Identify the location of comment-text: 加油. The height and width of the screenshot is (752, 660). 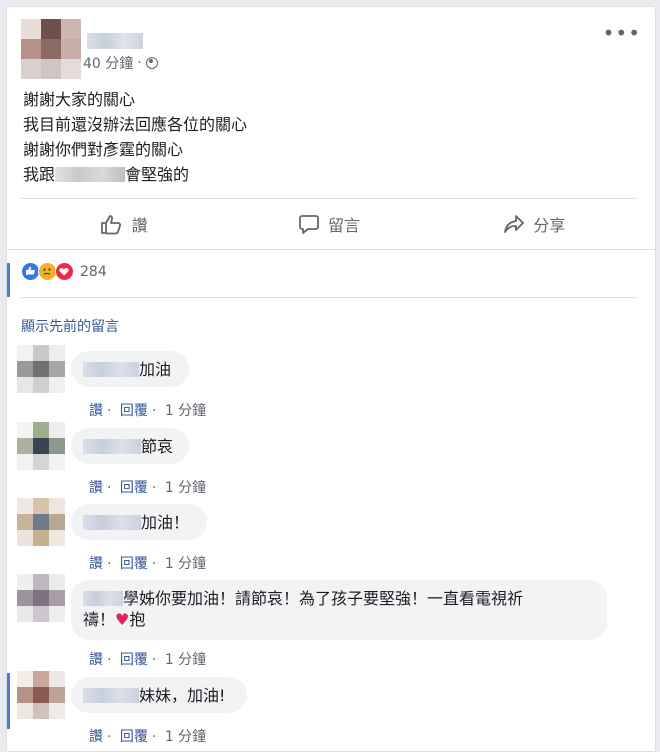
(155, 369).